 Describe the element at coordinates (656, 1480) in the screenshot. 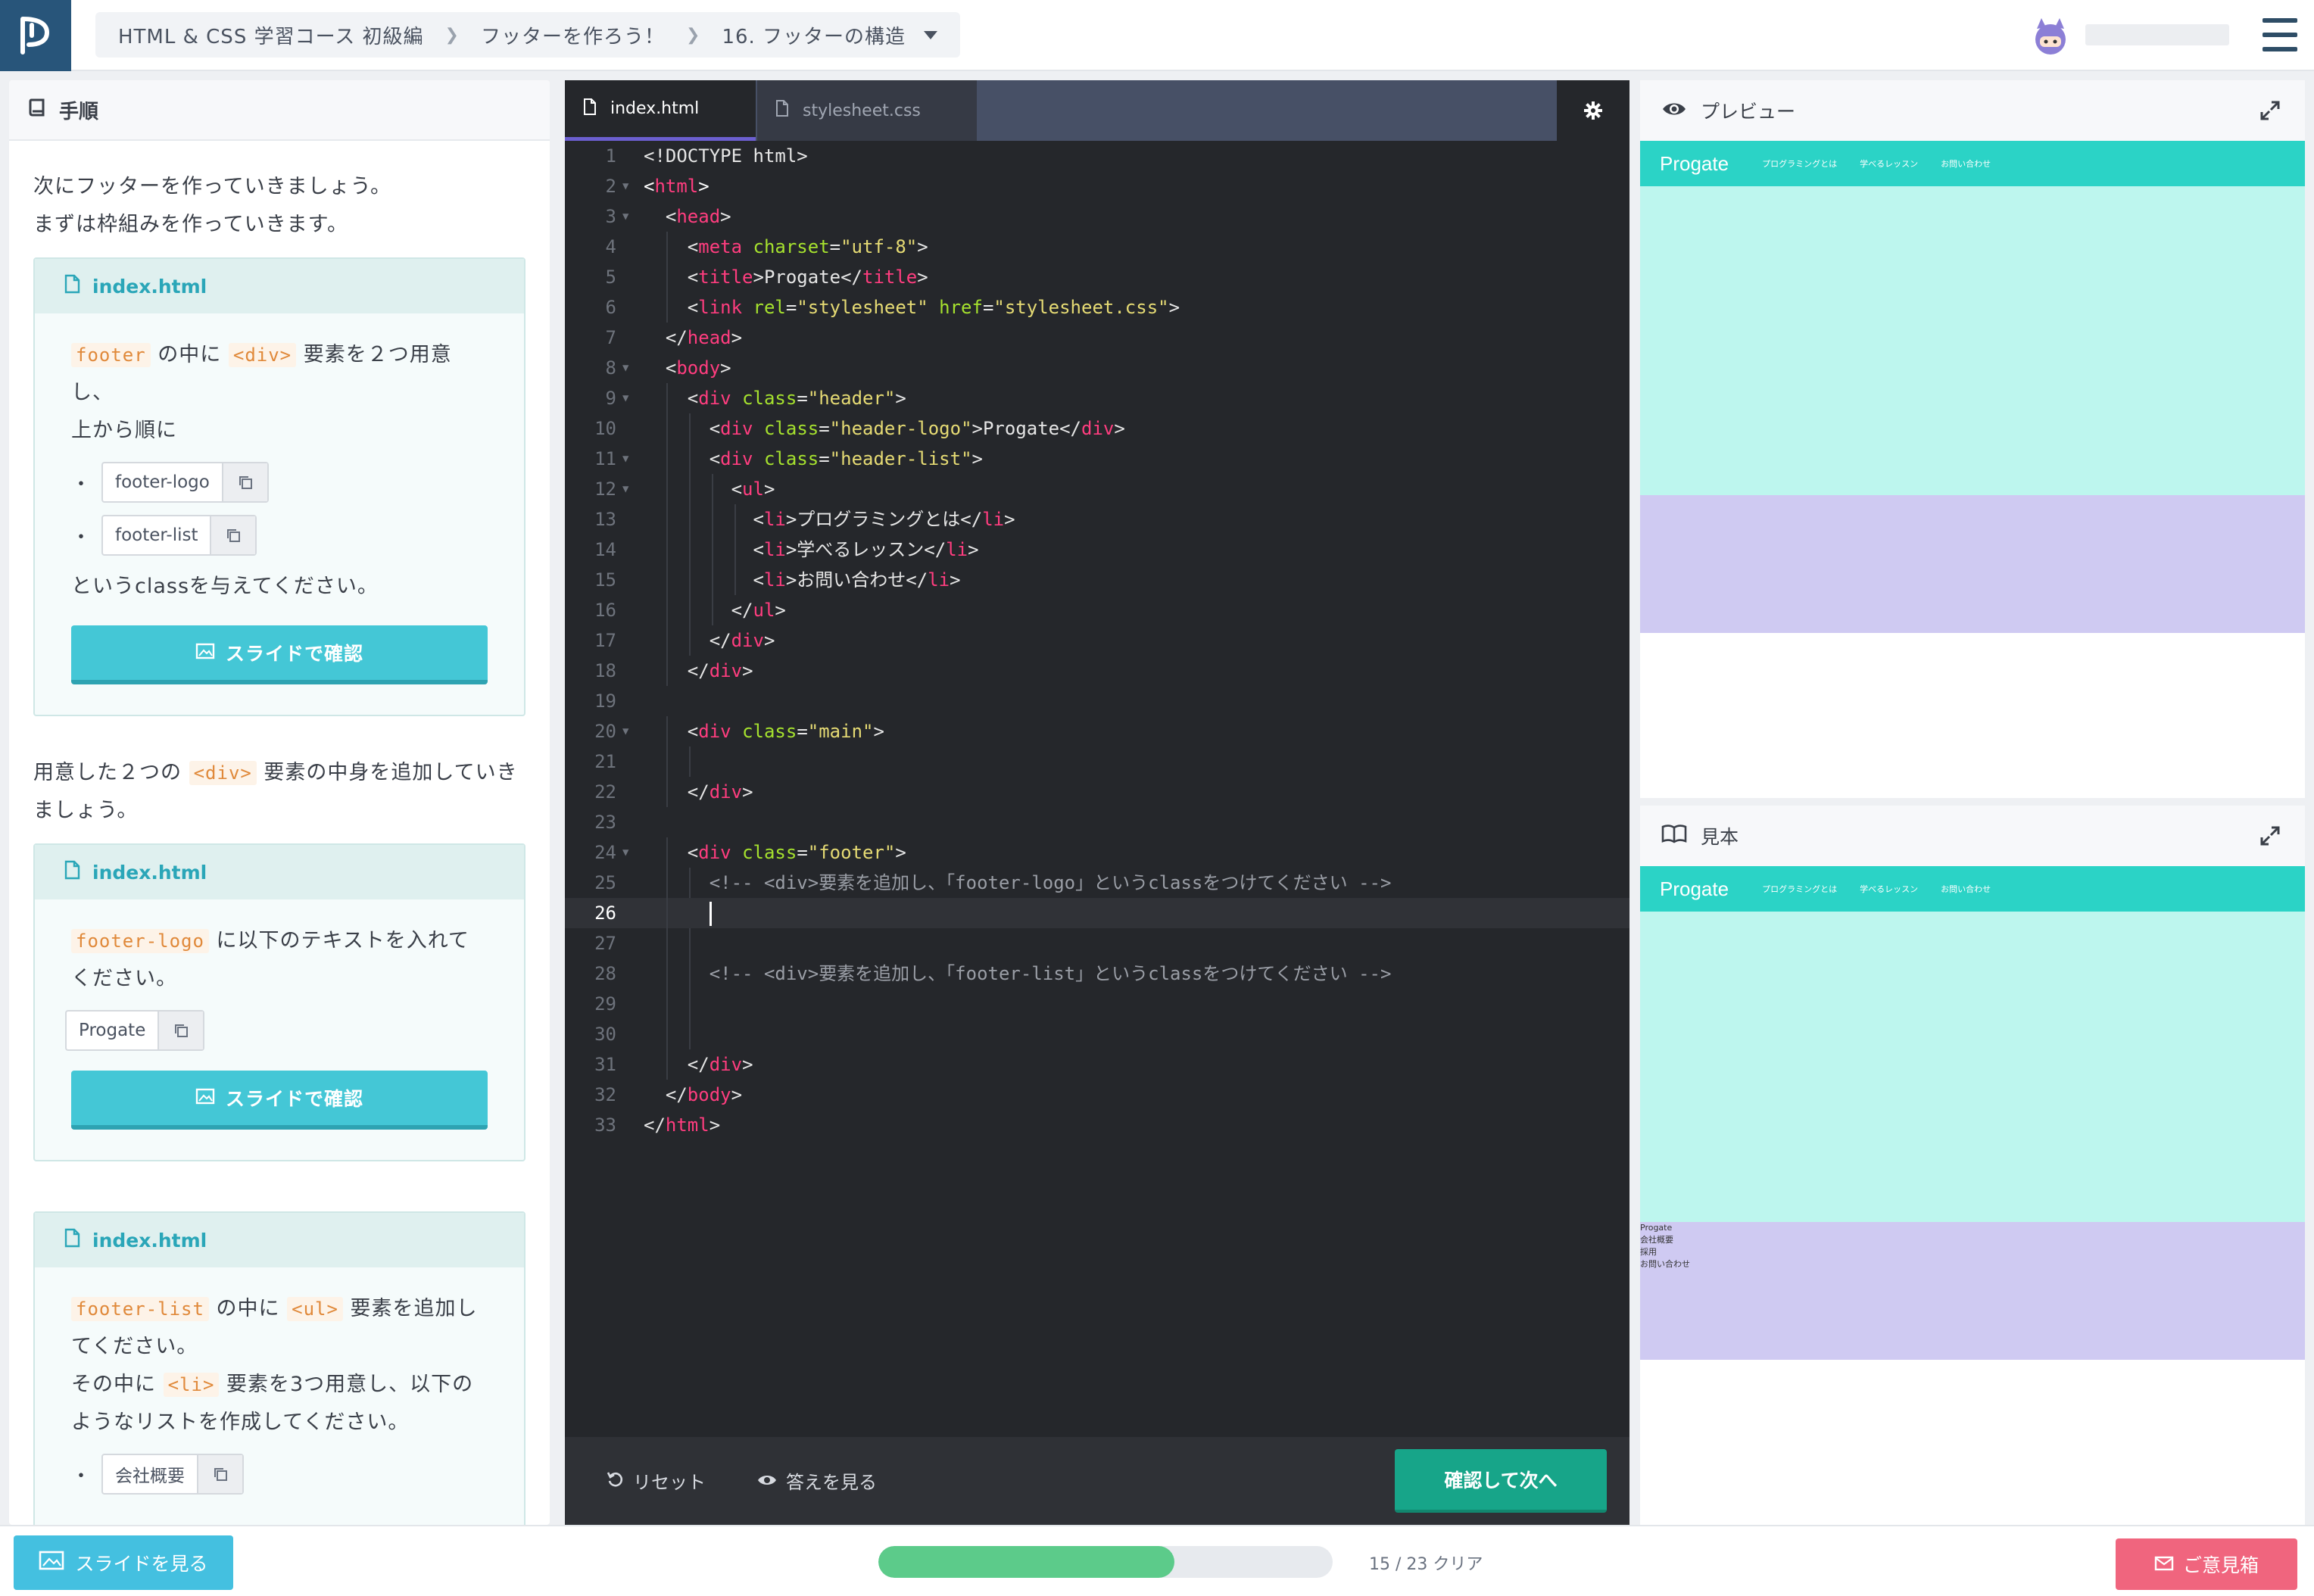

I see `reset-button: リセット` at that location.